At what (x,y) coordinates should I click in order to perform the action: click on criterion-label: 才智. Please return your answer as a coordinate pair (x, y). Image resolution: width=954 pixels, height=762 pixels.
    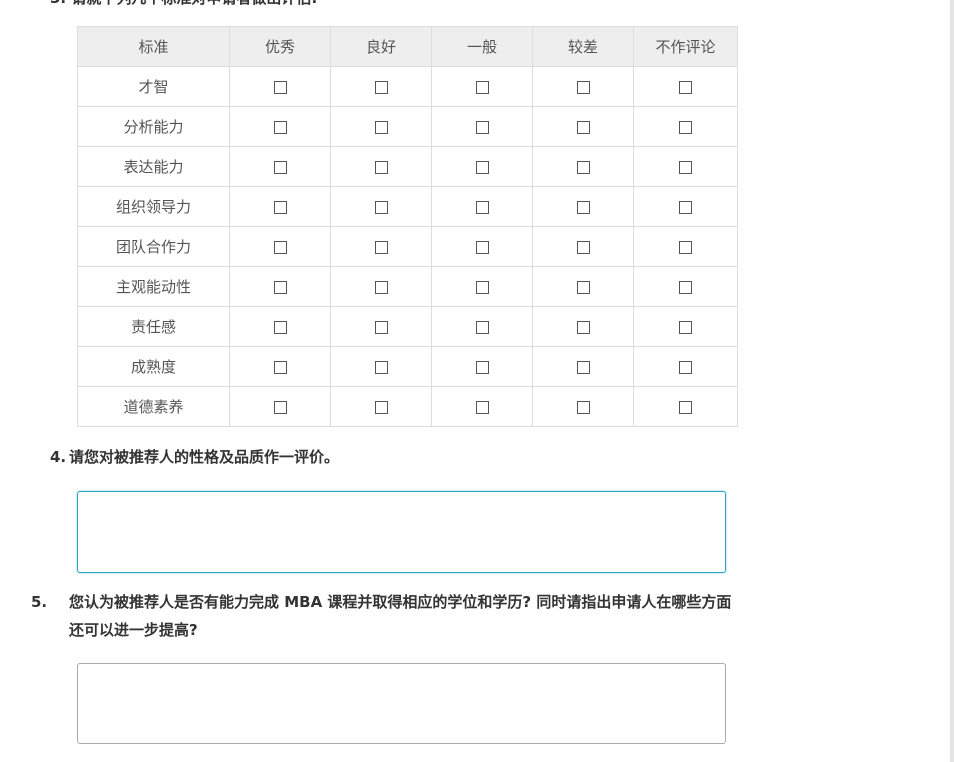
    Looking at the image, I should click on (153, 86).